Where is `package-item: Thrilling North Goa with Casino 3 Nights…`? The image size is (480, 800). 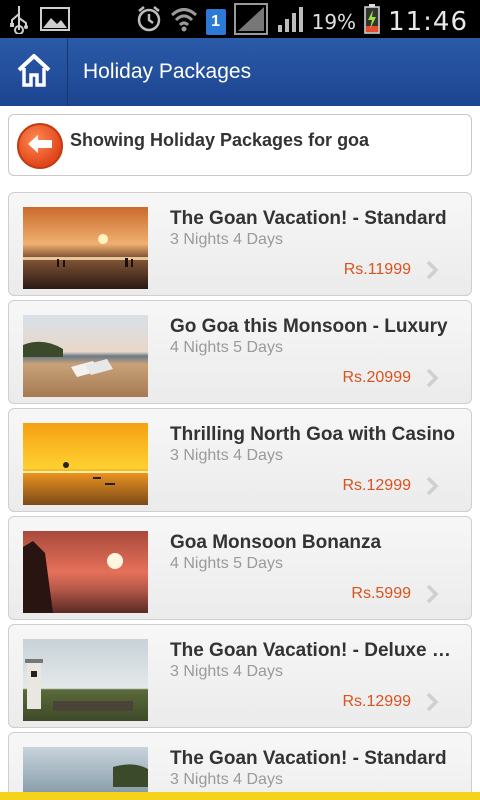
package-item: Thrilling North Goa with Casino 3 Nights… is located at coordinates (240, 460).